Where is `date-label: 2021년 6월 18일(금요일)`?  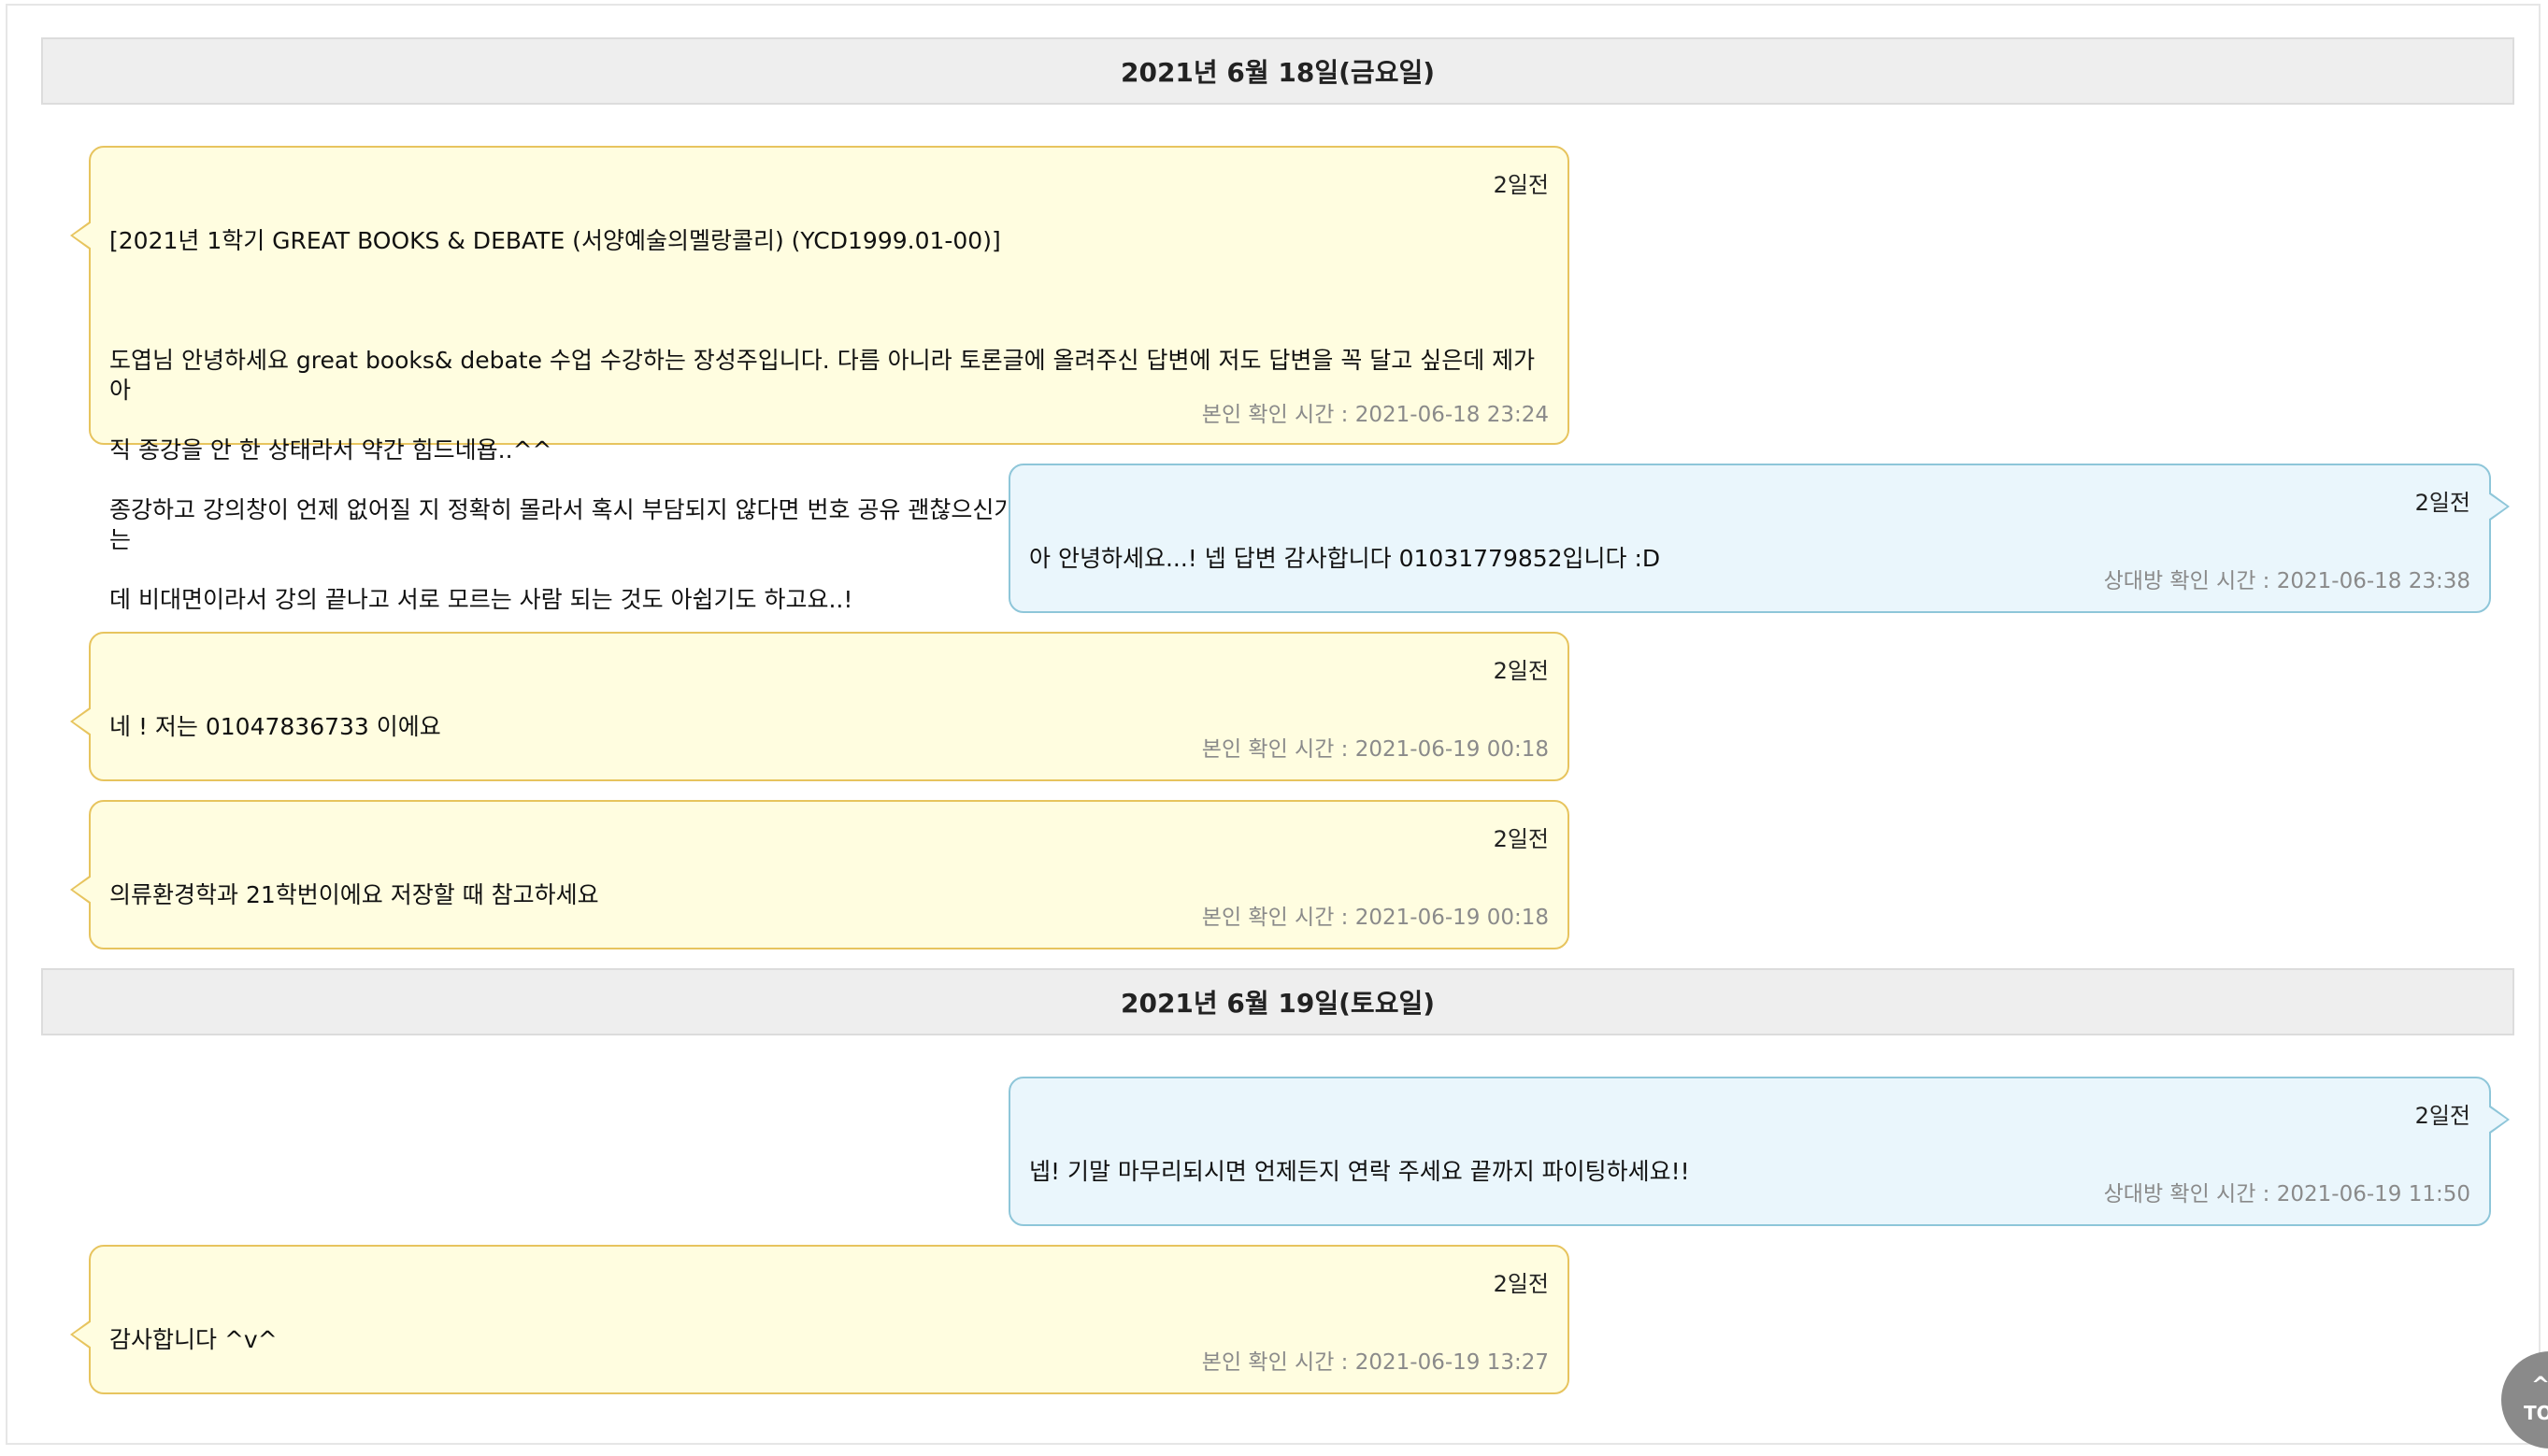
date-label: 2021년 6월 18일(금요일) is located at coordinates (1278, 72).